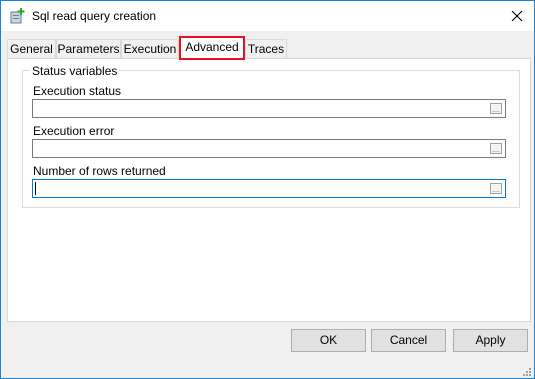 This screenshot has height=379, width=535. What do you see at coordinates (18, 16) in the screenshot?
I see `query-app-icon` at bounding box center [18, 16].